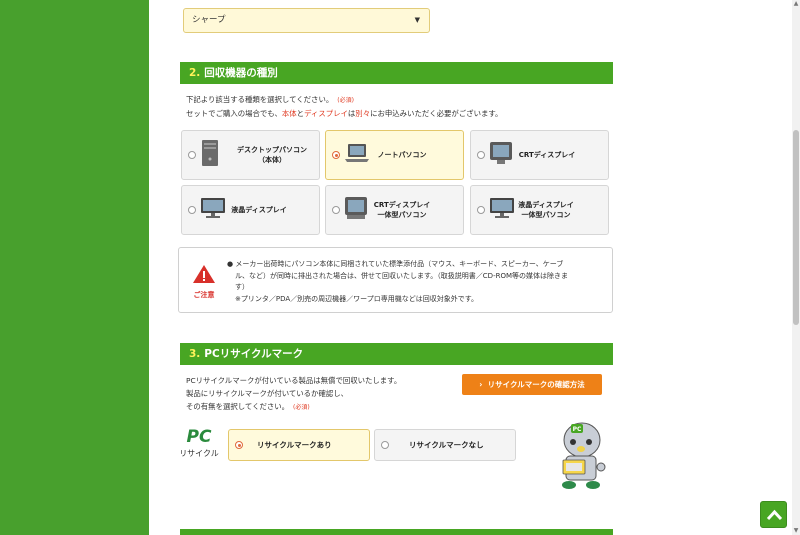  What do you see at coordinates (204, 295) in the screenshot?
I see `caution-label: ご注意` at bounding box center [204, 295].